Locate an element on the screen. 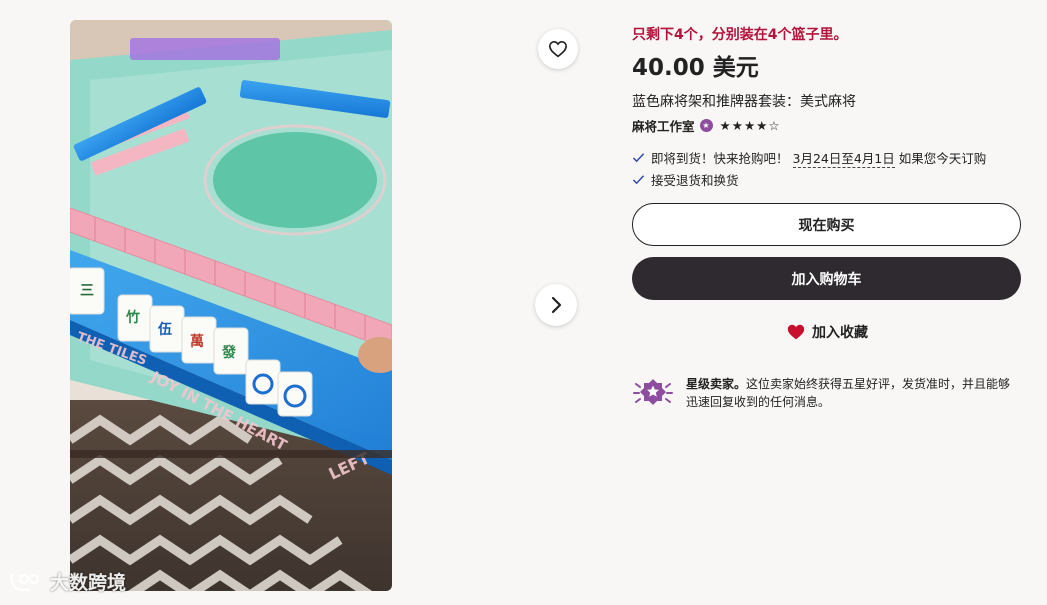 The height and width of the screenshot is (605, 1047). favorite-button is located at coordinates (558, 49).